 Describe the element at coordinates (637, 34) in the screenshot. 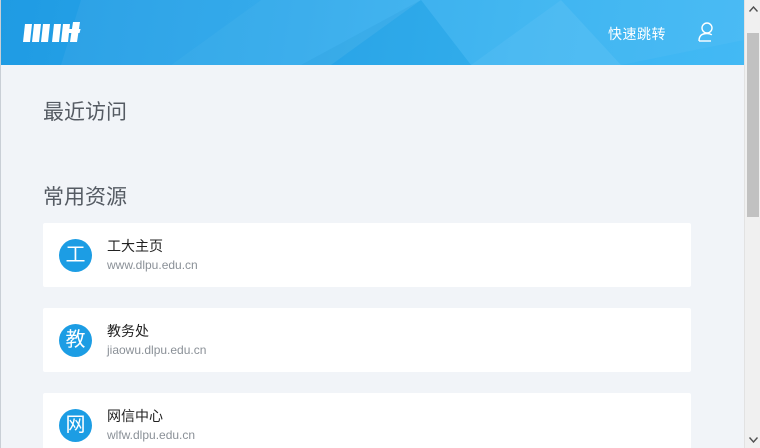

I see `quick-jump-link: 快速跳转` at that location.